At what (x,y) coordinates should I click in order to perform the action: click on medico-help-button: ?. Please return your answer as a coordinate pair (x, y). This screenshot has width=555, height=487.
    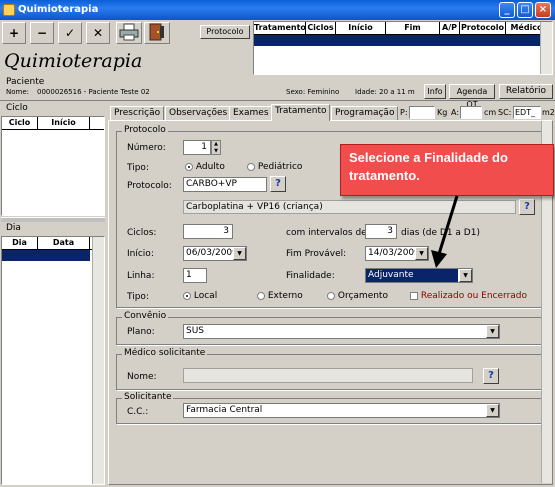
    Looking at the image, I should click on (491, 376).